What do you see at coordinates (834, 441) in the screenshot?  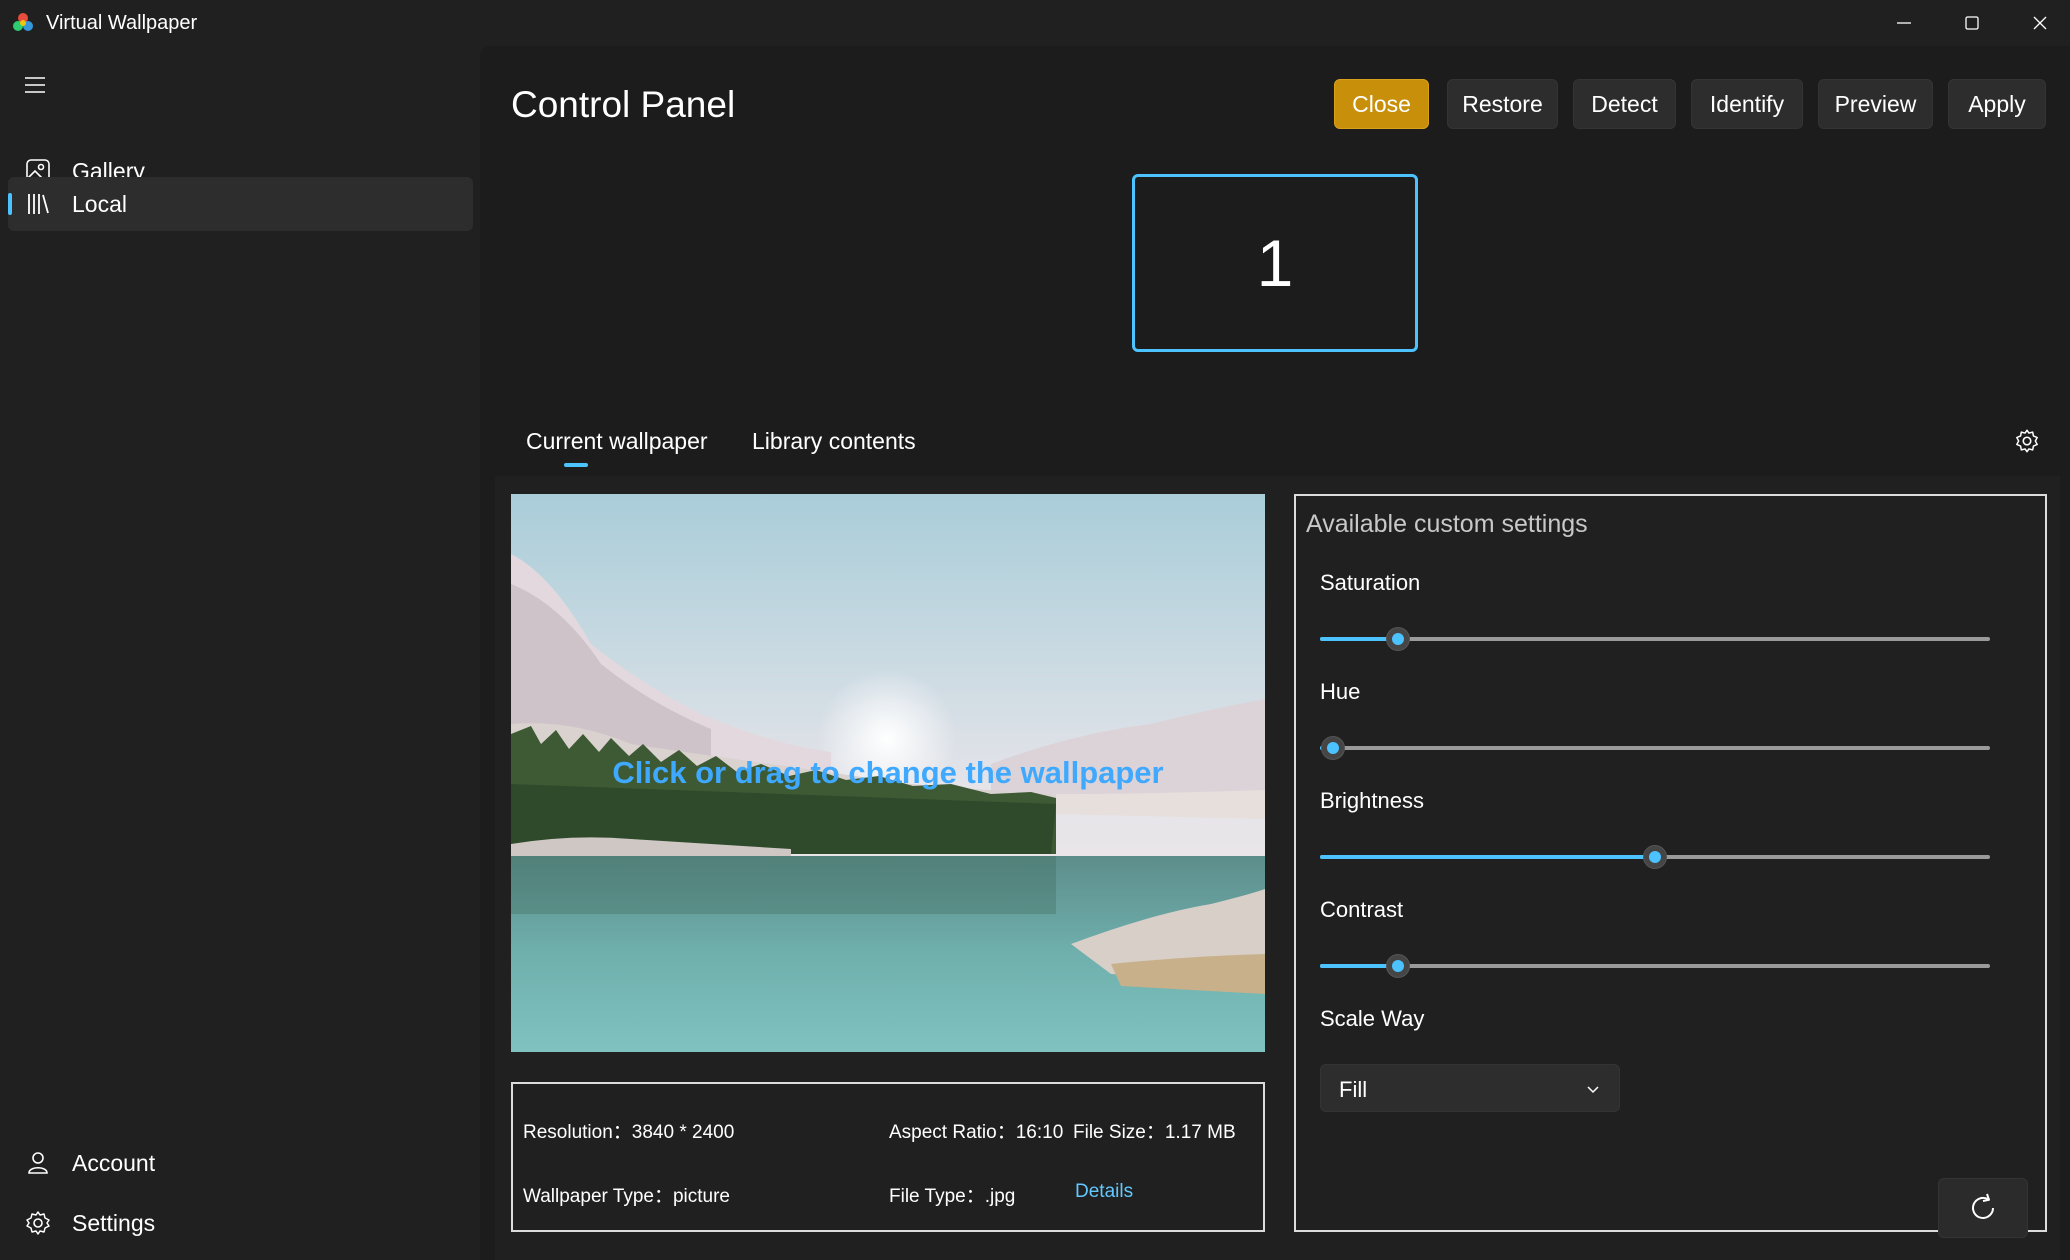 I see `tab-library-contents: Library contents` at bounding box center [834, 441].